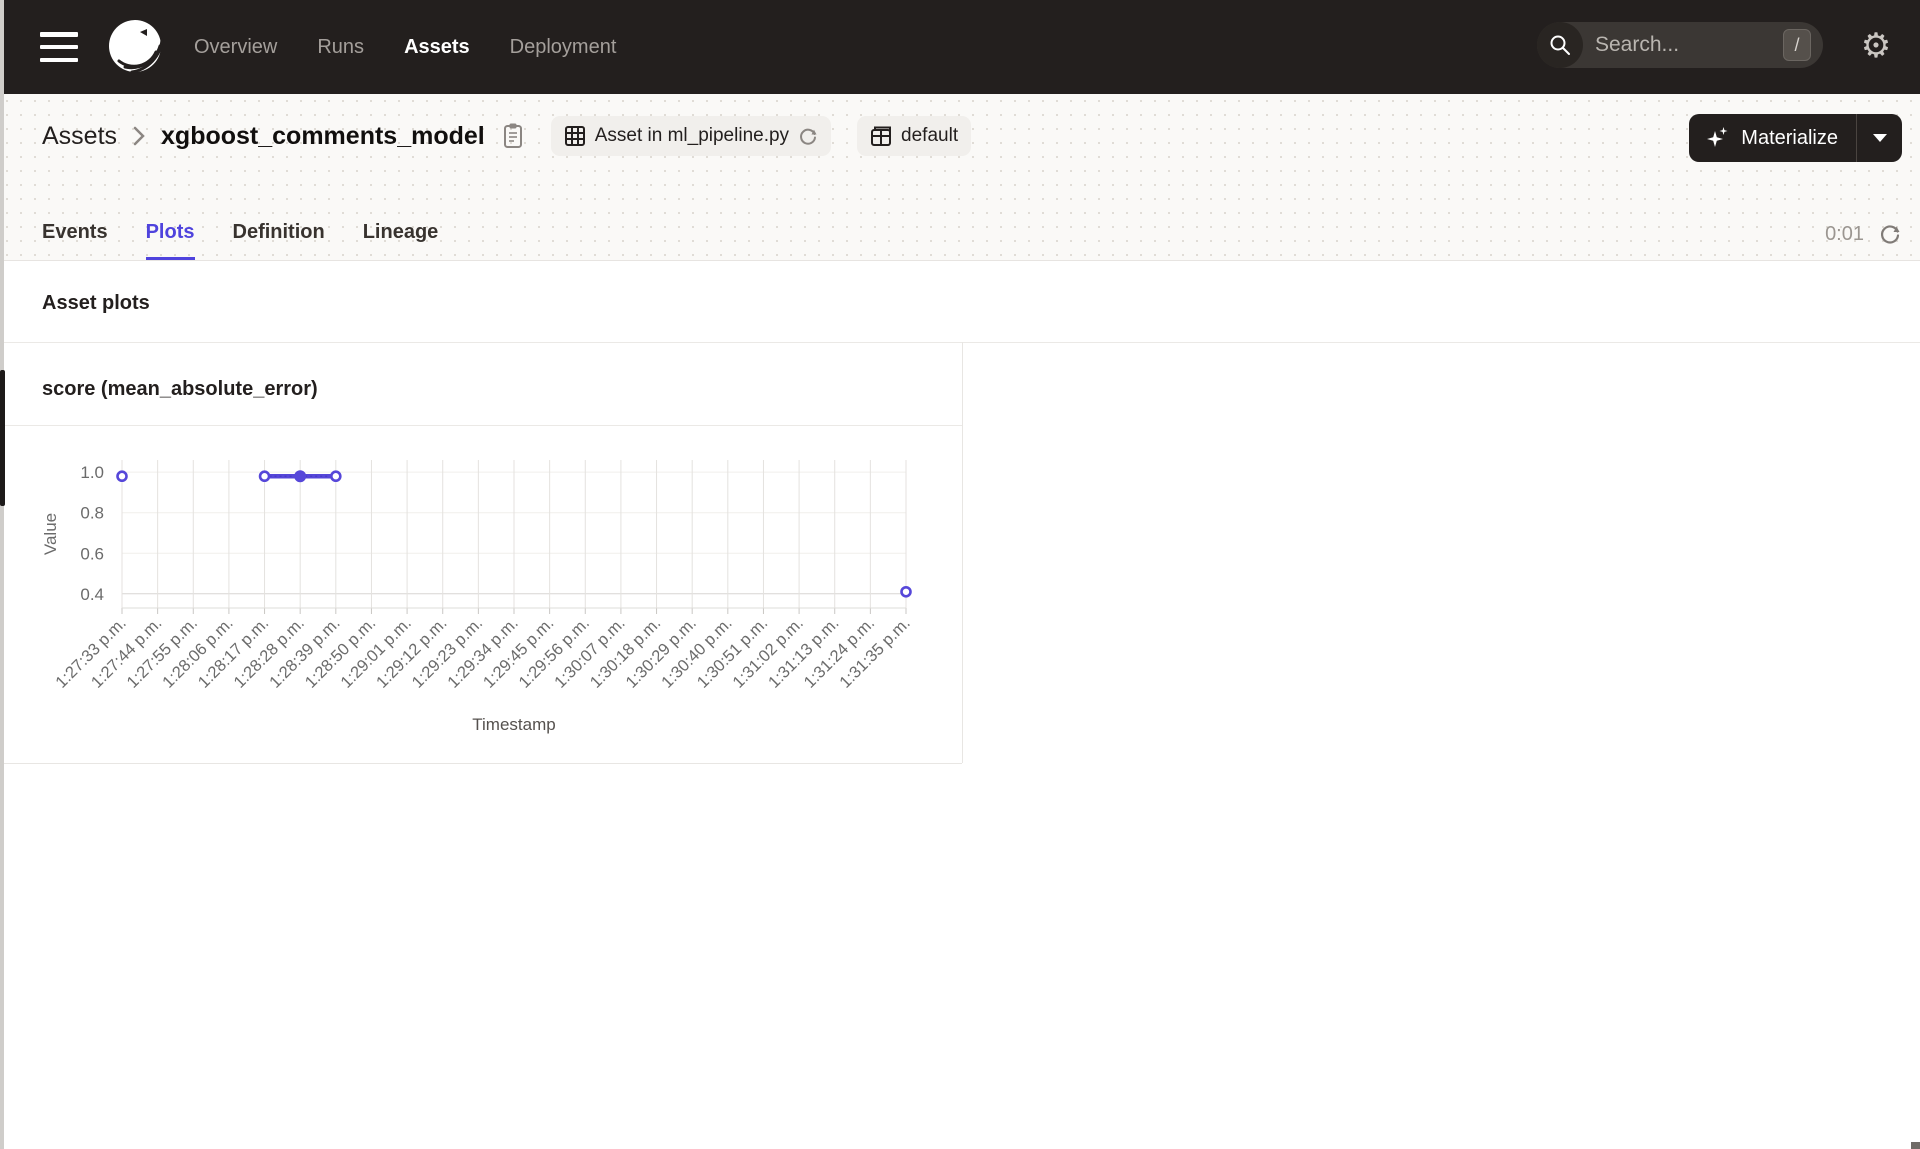  I want to click on asset-tabs: Events Plots Definition Lineage, so click(240, 240).